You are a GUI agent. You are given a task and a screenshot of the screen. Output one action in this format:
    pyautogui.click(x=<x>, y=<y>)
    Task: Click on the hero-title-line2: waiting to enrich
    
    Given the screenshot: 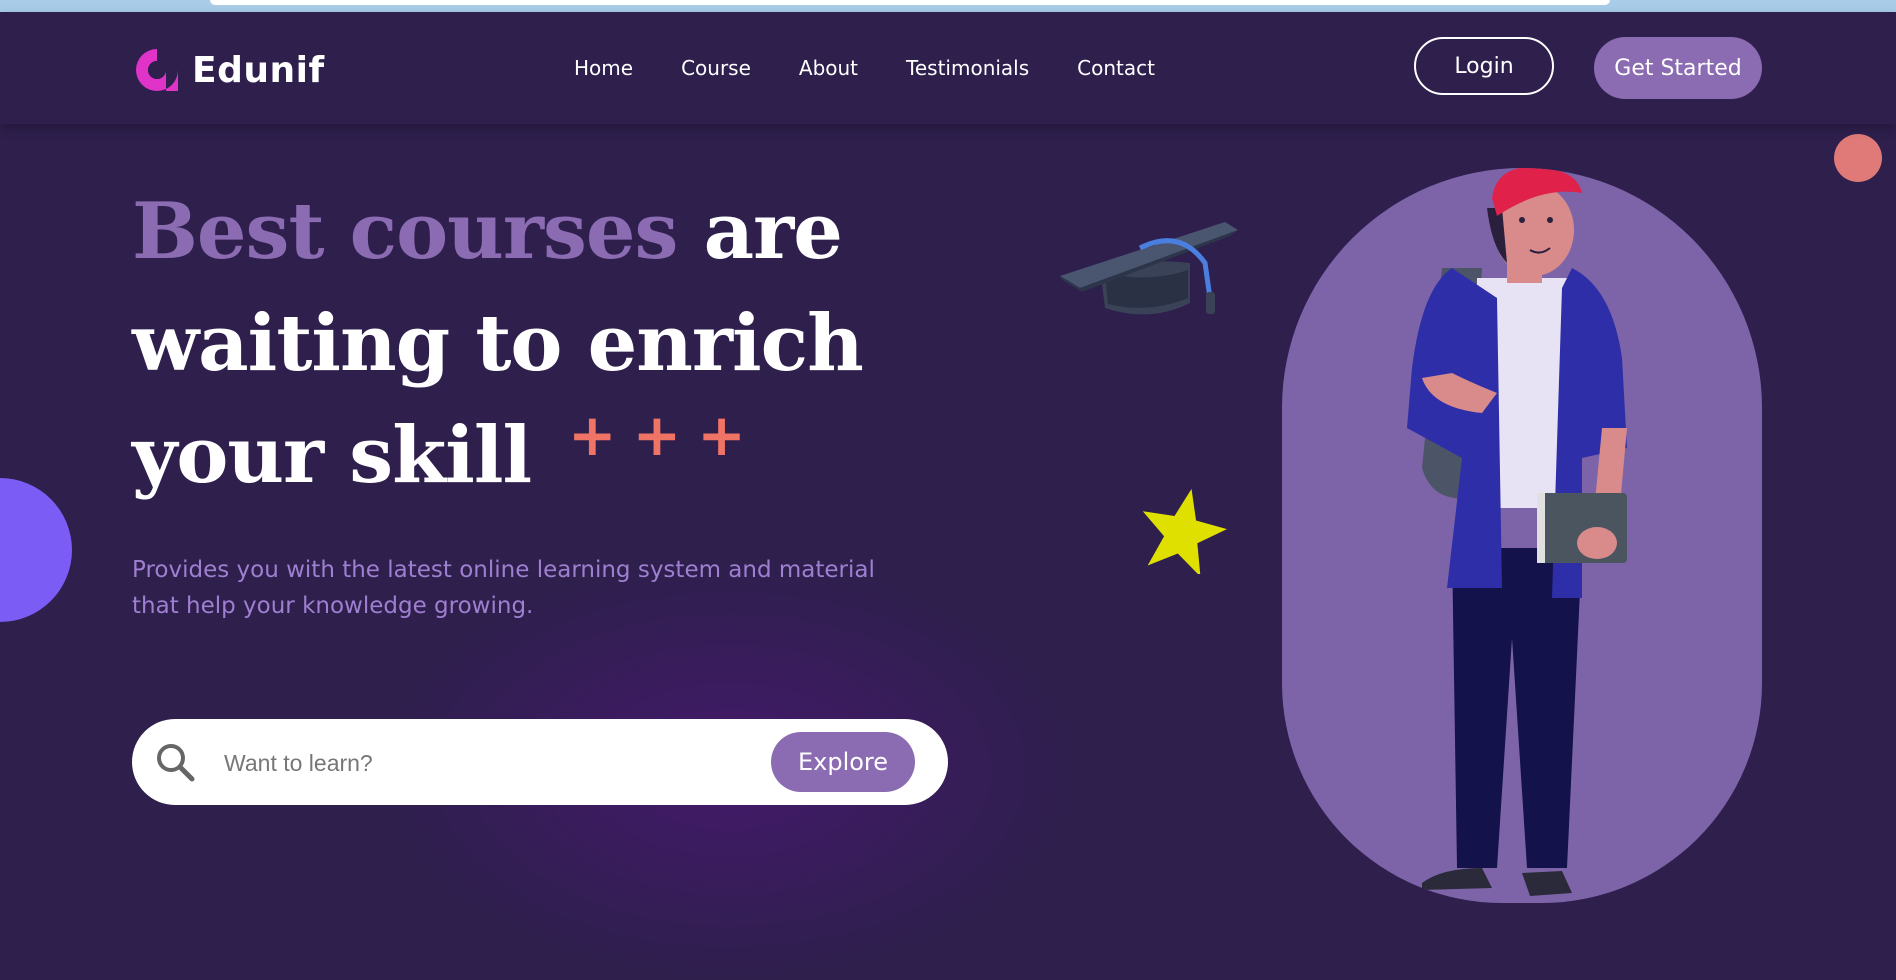 What is the action you would take?
    pyautogui.click(x=498, y=343)
    